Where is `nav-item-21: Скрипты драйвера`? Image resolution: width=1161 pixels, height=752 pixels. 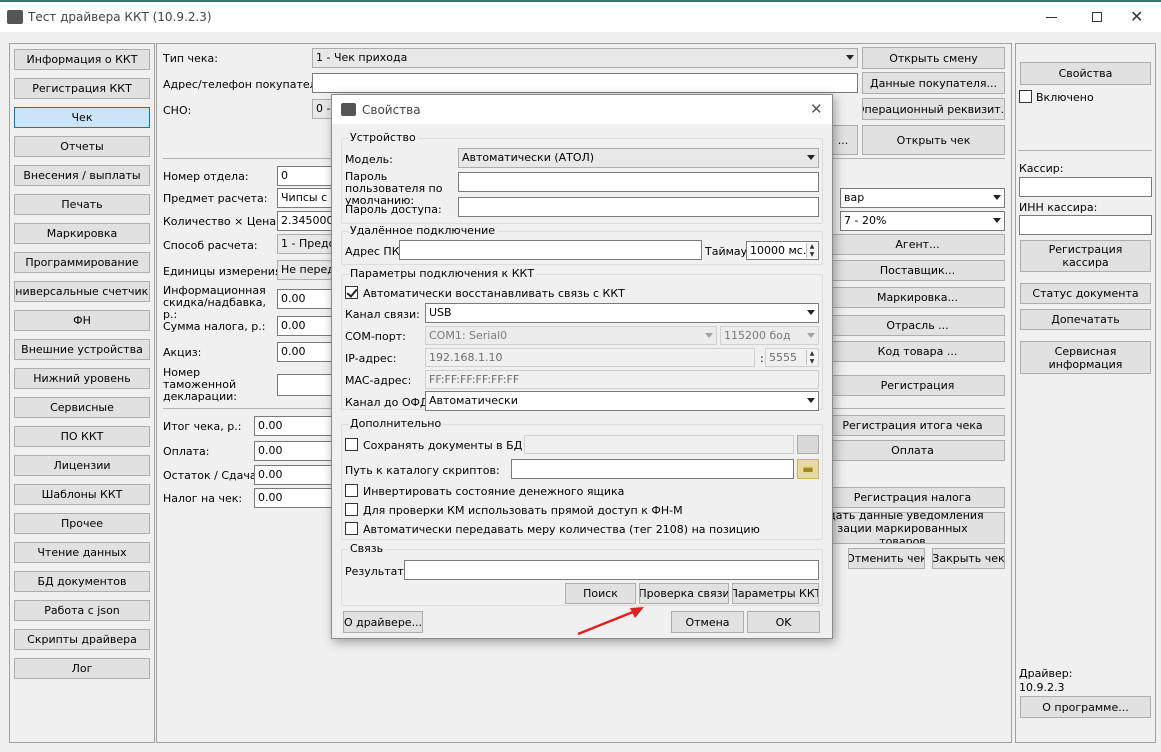
nav-item-21: Скрипты драйвера is located at coordinates (82, 639).